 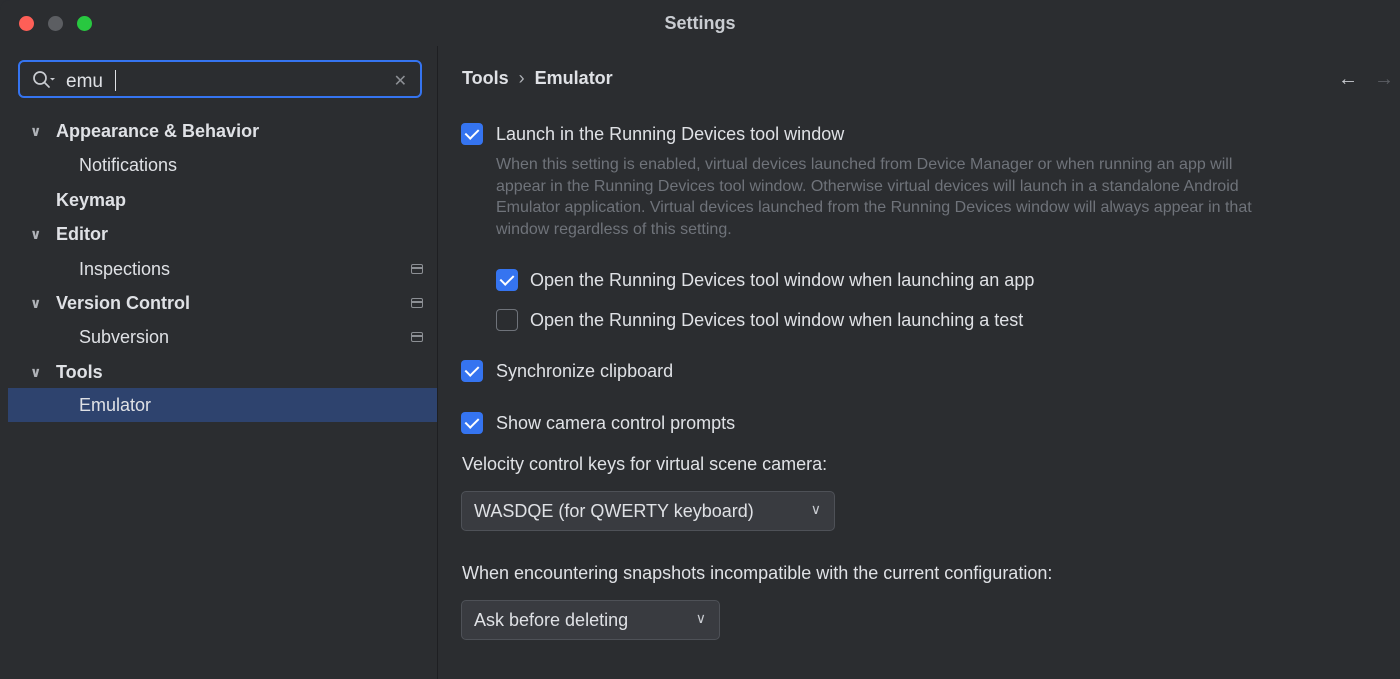 I want to click on search-input: emu, so click(x=84, y=82).